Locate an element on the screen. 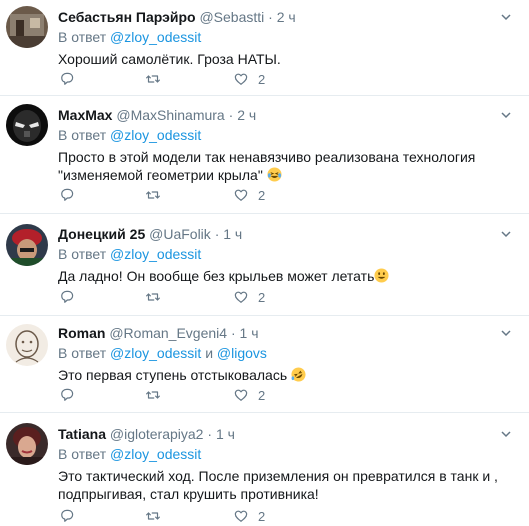 The width and height of the screenshot is (529, 526). tweet-header: Себастьян Парэйро @Sebastti · 2 ч is located at coordinates (287, 17).